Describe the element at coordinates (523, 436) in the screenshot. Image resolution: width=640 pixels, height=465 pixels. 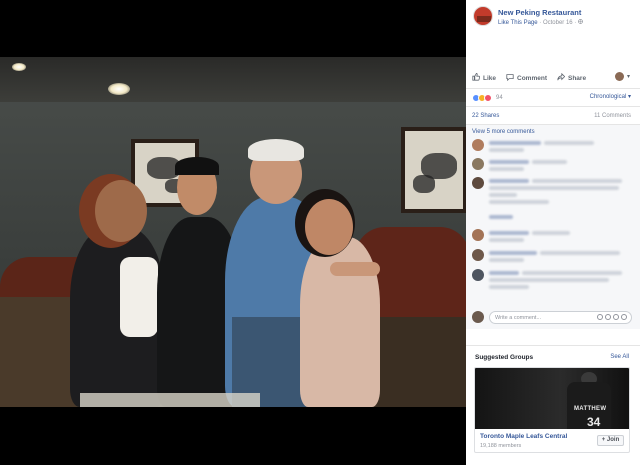
I see `group-name-link: Toronto Maple Leafs Central` at that location.